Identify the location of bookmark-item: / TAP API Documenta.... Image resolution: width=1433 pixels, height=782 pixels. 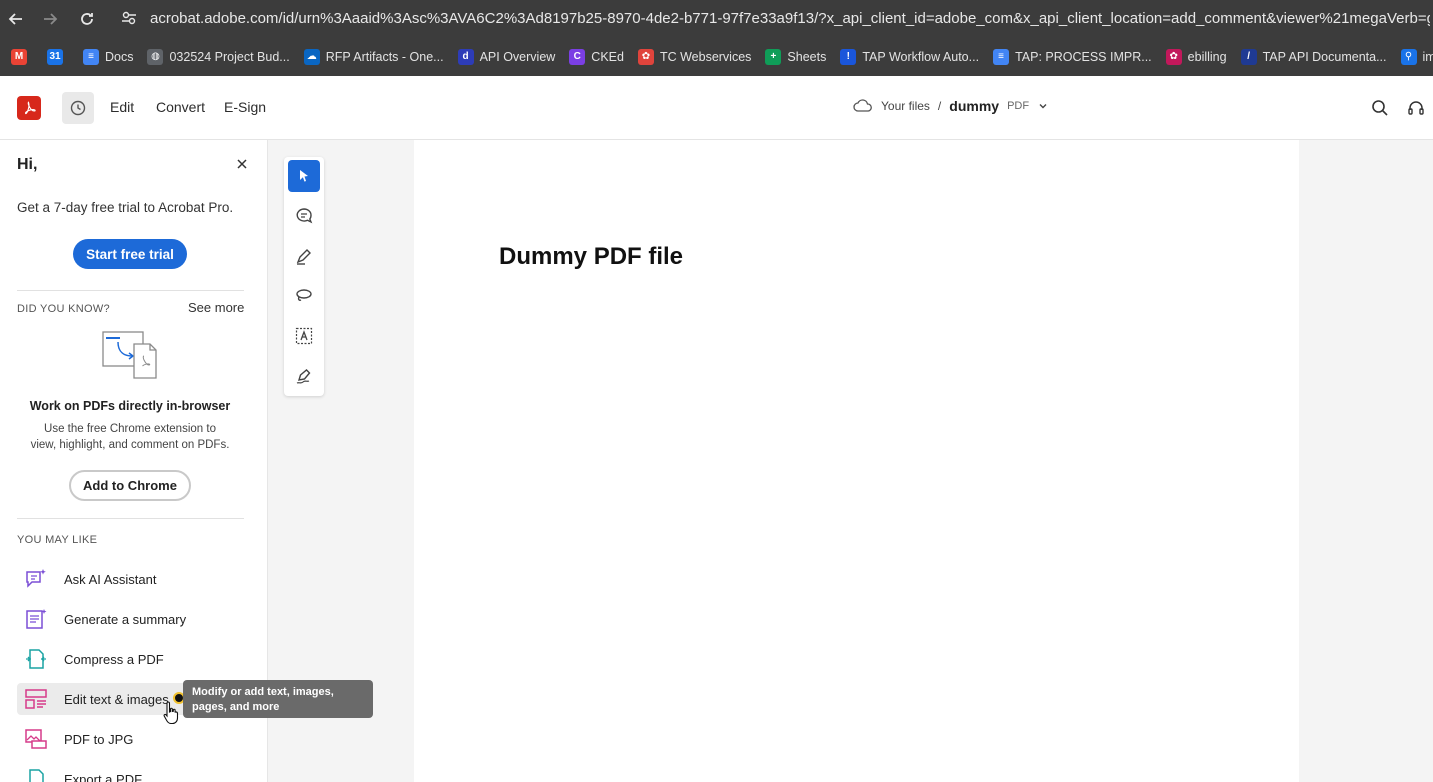
(1314, 57).